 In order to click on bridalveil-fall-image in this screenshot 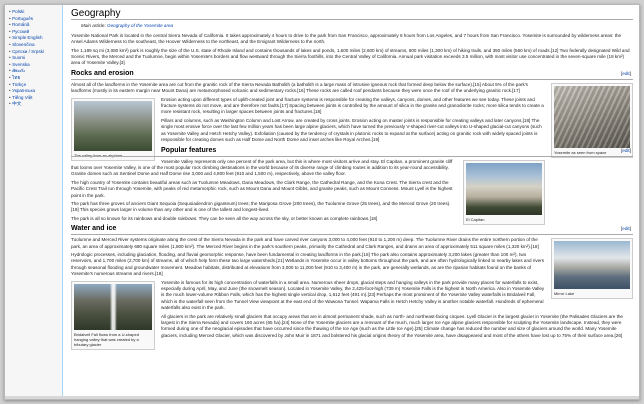, I will do `click(113, 306)`.